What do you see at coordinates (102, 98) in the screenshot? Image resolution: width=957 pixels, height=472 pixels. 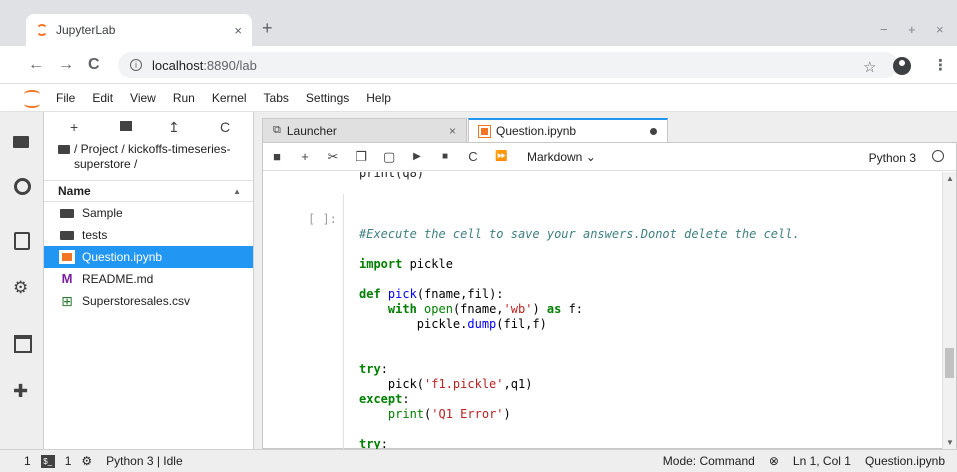 I see `menu-edit: Edit` at bounding box center [102, 98].